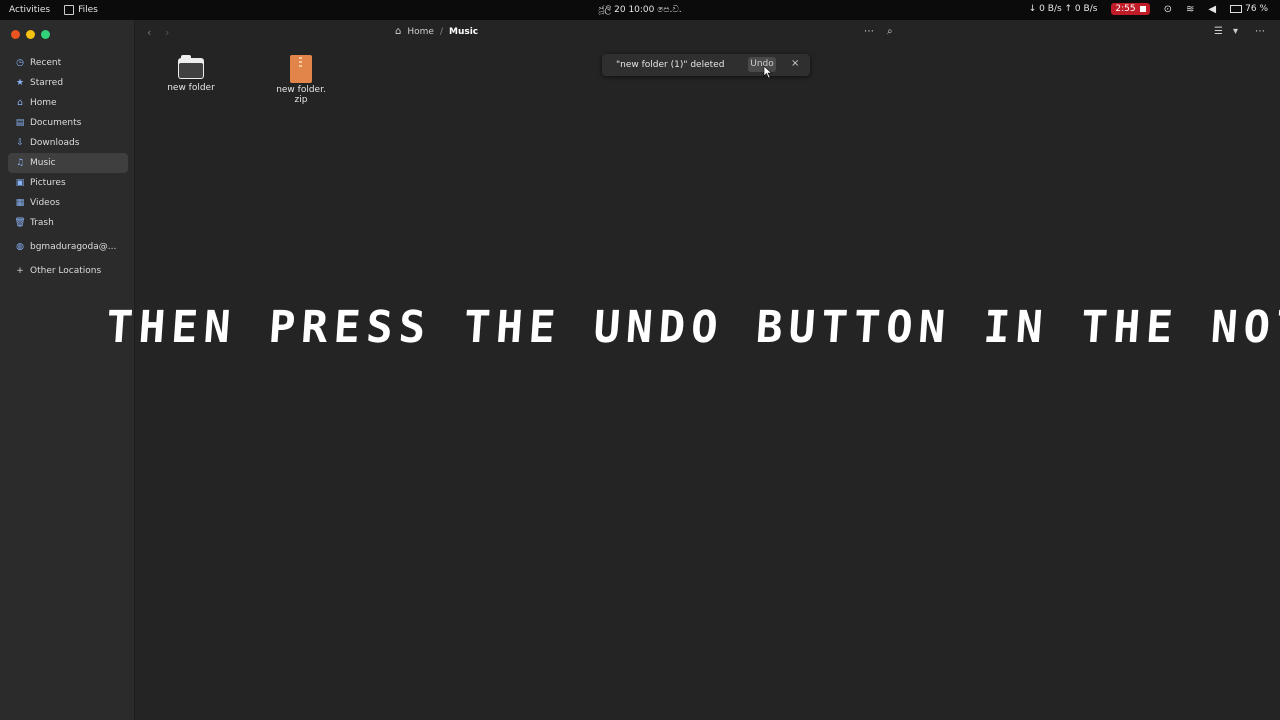  What do you see at coordinates (1142, 9) in the screenshot?
I see `stop-recording-icon` at bounding box center [1142, 9].